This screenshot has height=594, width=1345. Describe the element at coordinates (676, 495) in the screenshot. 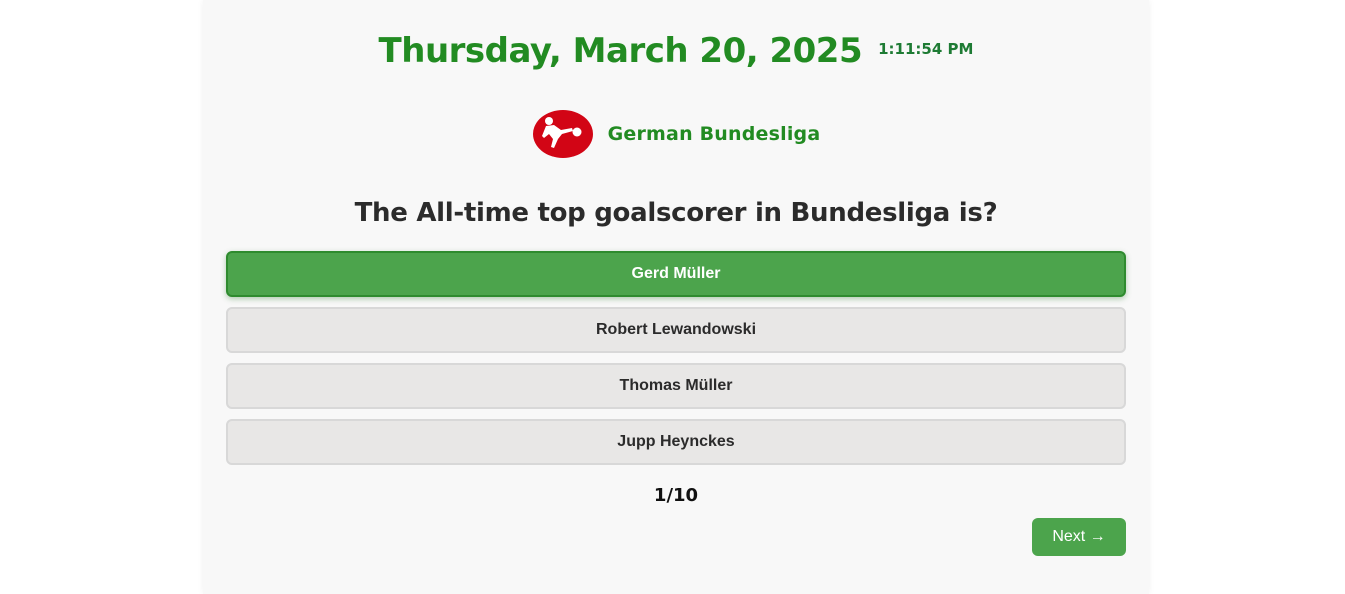

I see `question-progress: 1/10` at that location.